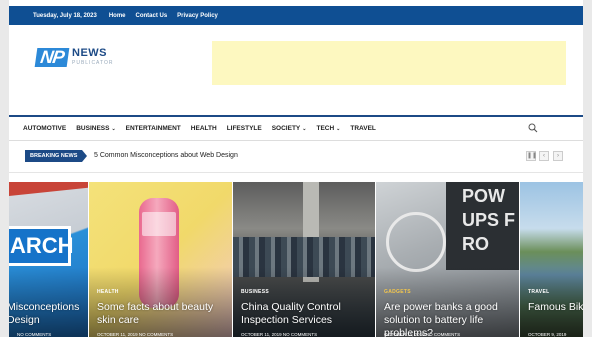 The width and height of the screenshot is (592, 337). Describe the element at coordinates (533, 128) in the screenshot. I see `search-icon` at that location.